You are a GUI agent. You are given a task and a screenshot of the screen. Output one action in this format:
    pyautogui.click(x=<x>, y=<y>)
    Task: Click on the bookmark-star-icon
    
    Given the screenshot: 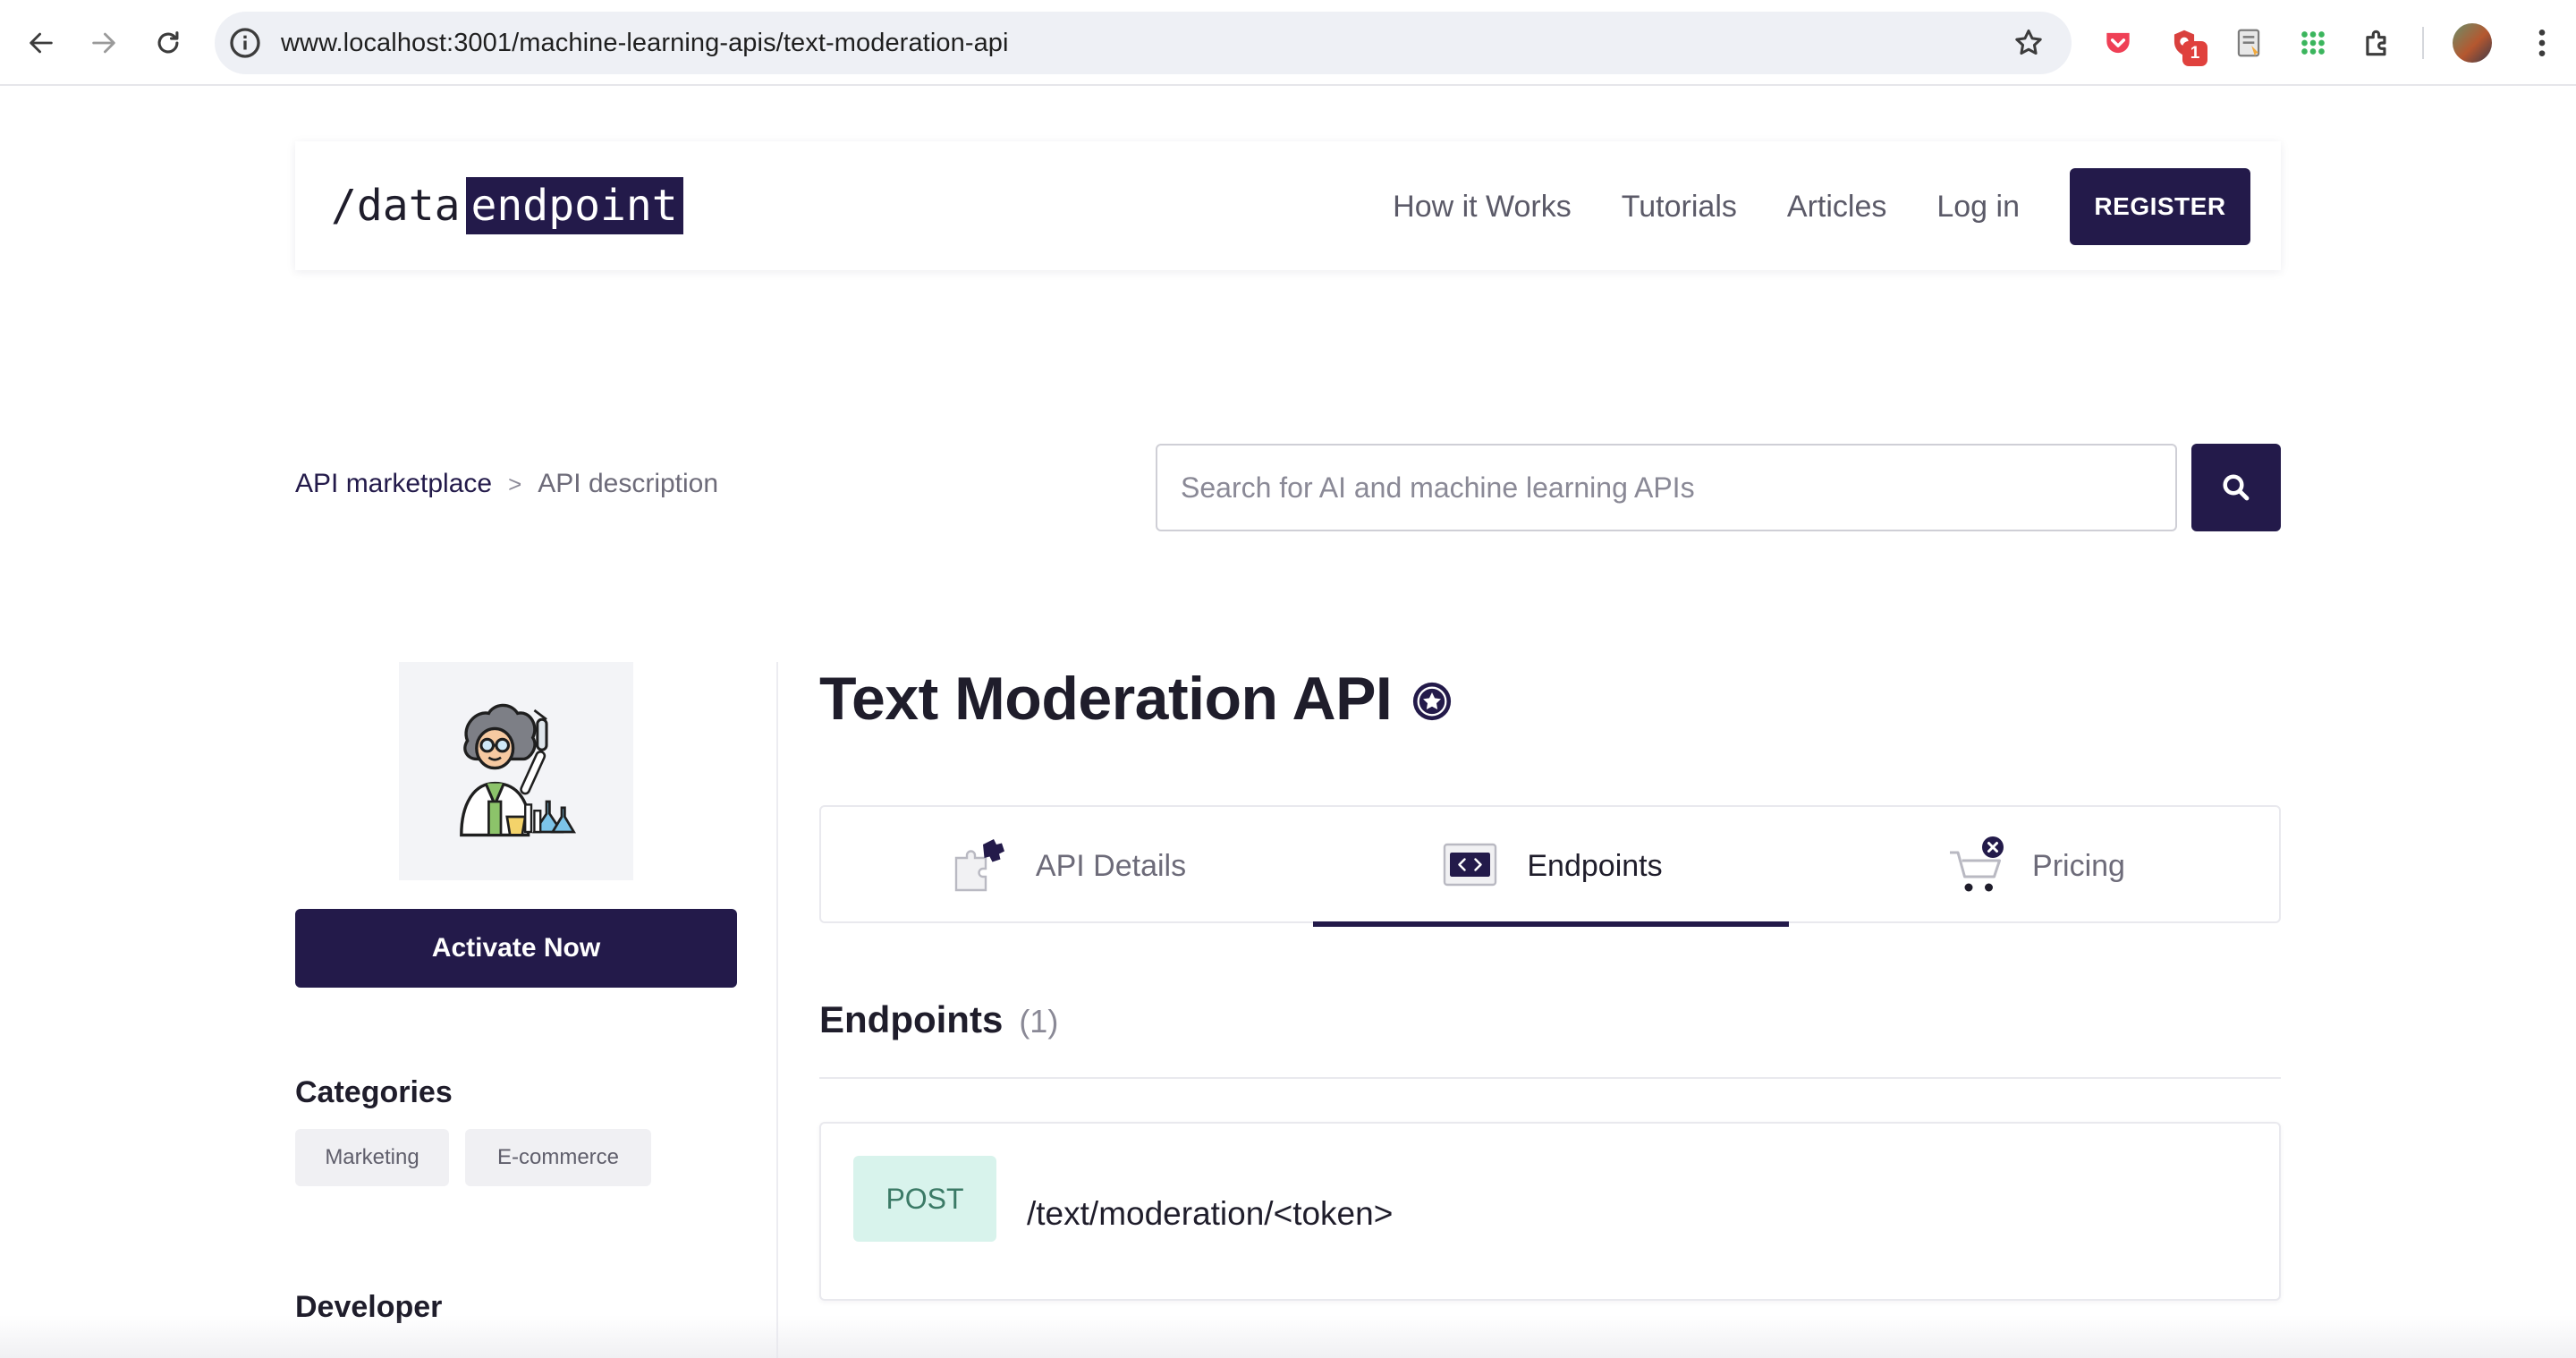 What is the action you would take?
    pyautogui.click(x=2028, y=43)
    